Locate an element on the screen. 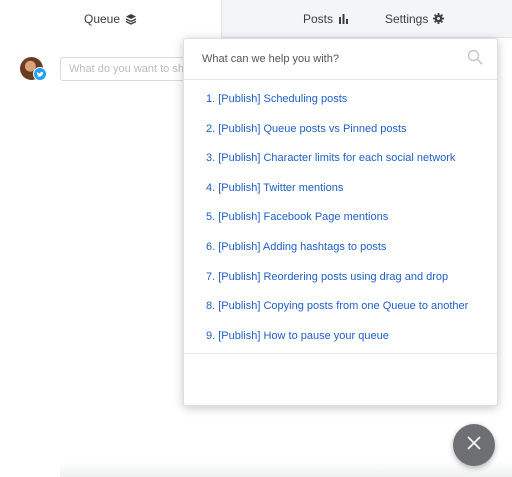 The width and height of the screenshot is (512, 477). close-icon is located at coordinates (474, 445).